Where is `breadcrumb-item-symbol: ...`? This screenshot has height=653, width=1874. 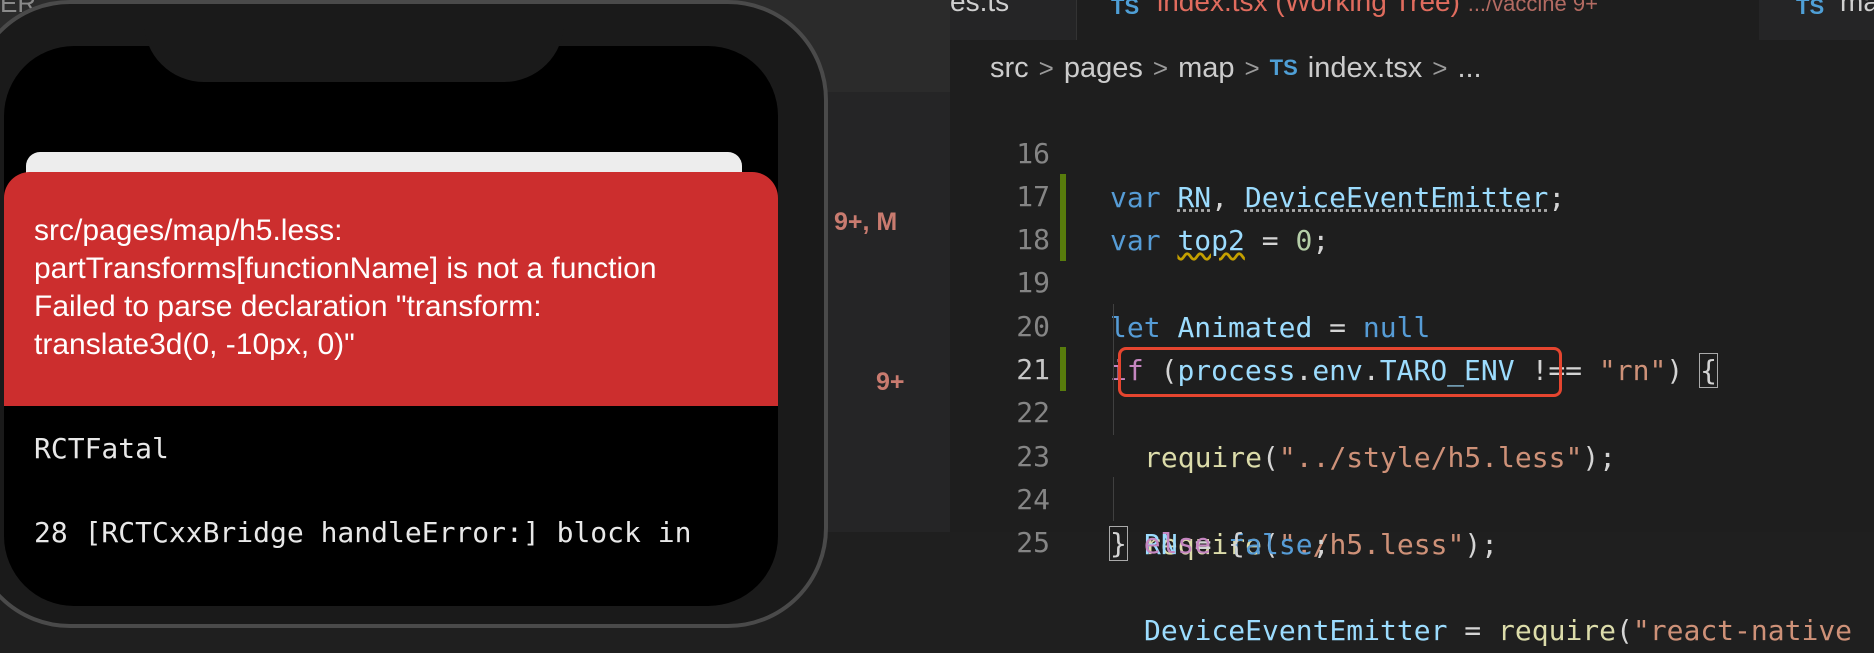 breadcrumb-item-symbol: ... is located at coordinates (1469, 68).